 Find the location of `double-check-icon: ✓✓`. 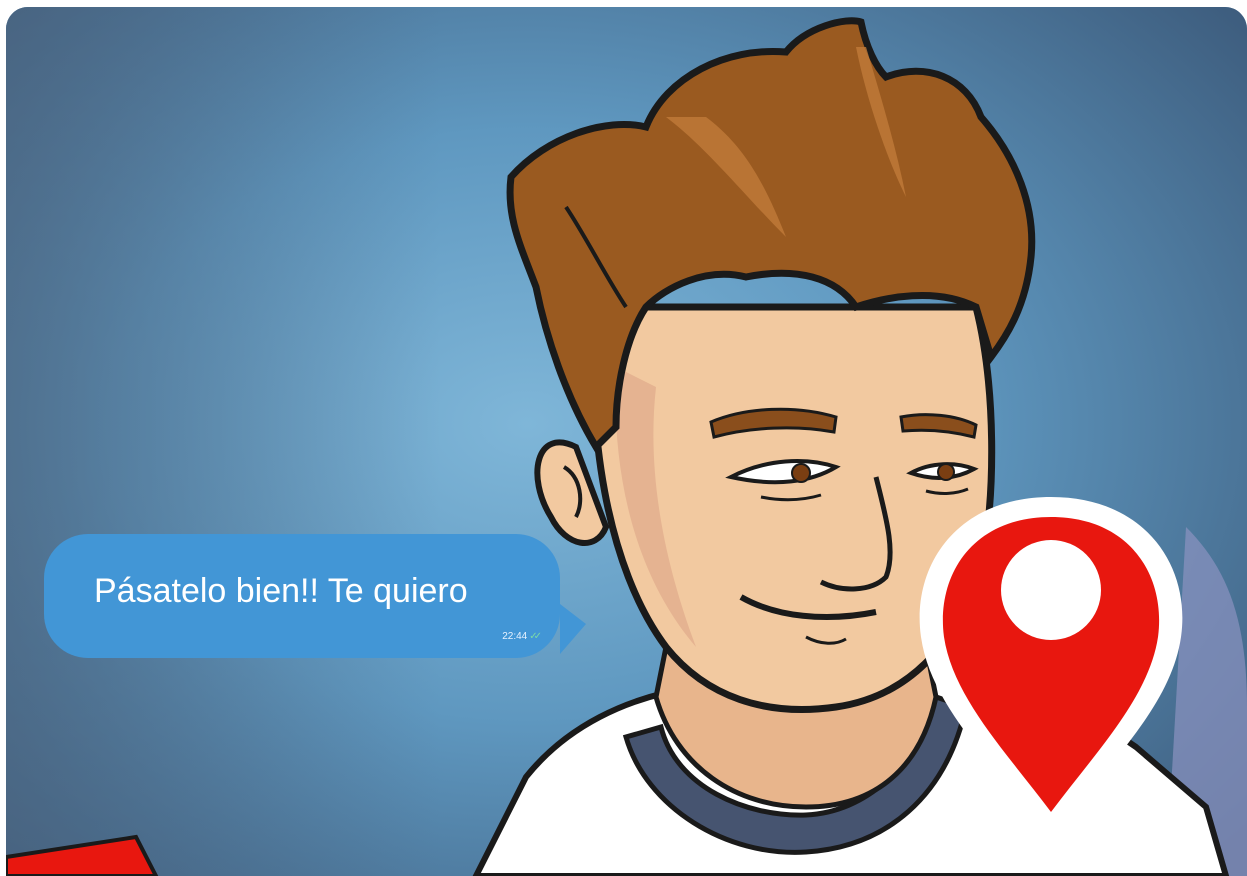

double-check-icon: ✓✓ is located at coordinates (535, 636).